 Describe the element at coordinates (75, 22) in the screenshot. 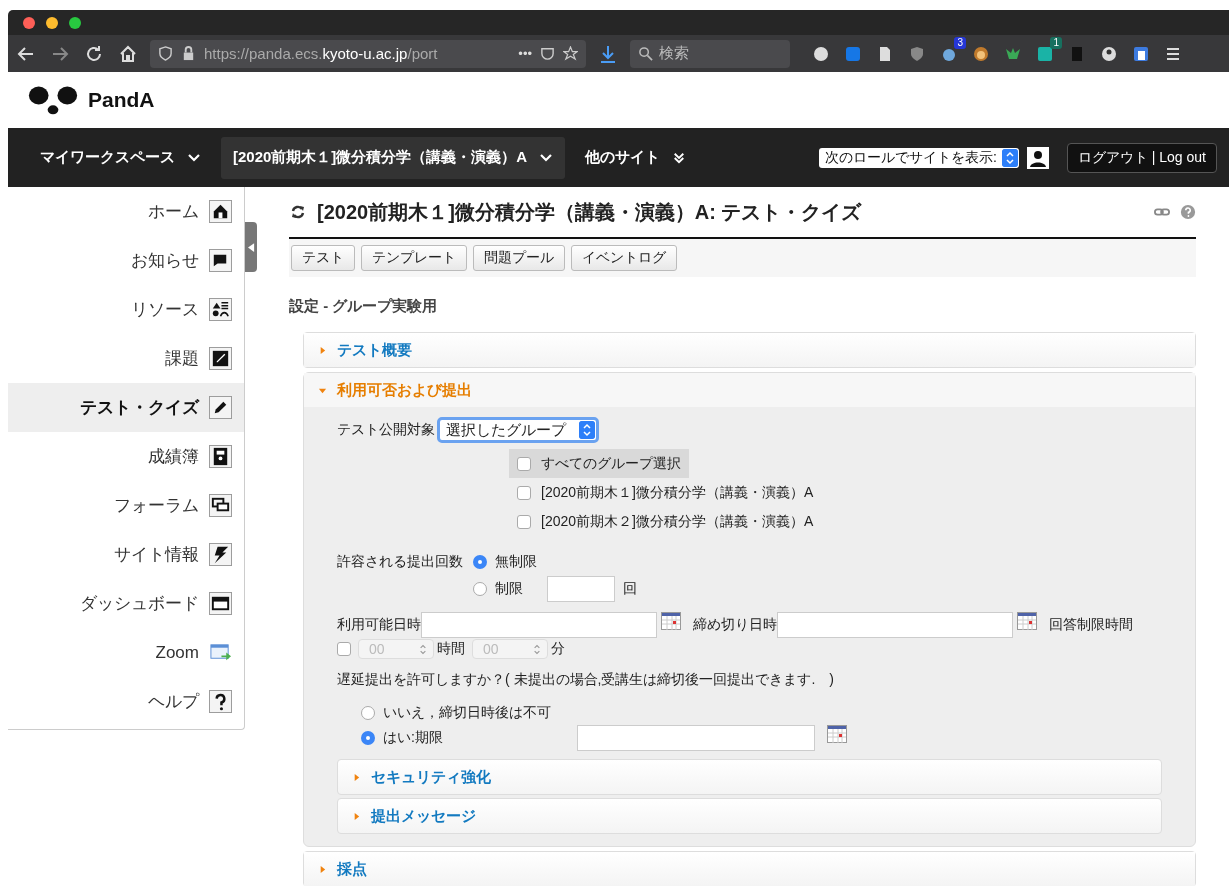

I see `zoom-window-button` at that location.